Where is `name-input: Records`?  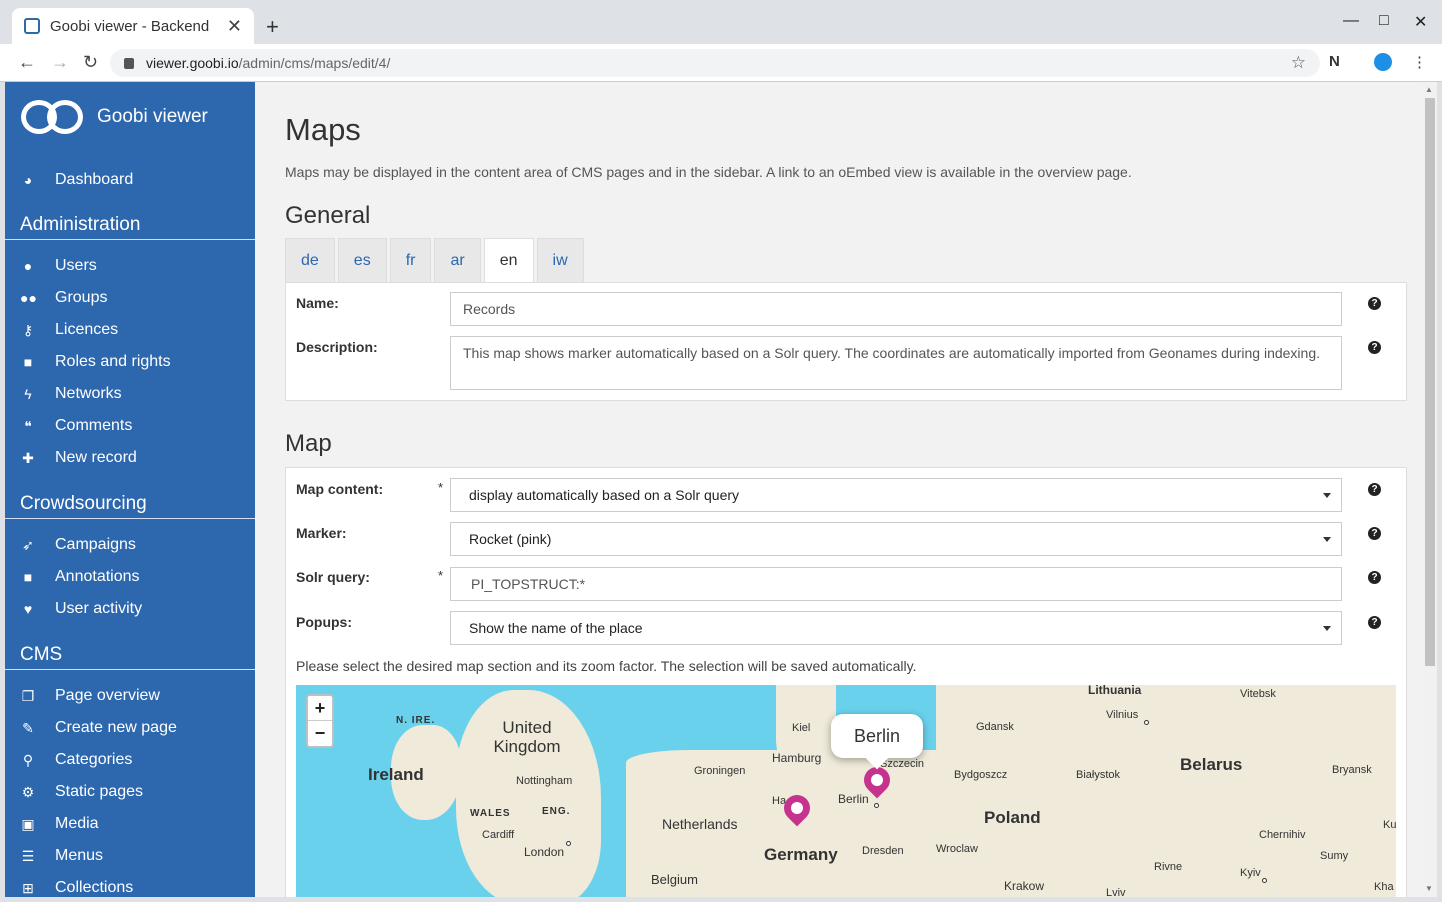
name-input: Records is located at coordinates (896, 309).